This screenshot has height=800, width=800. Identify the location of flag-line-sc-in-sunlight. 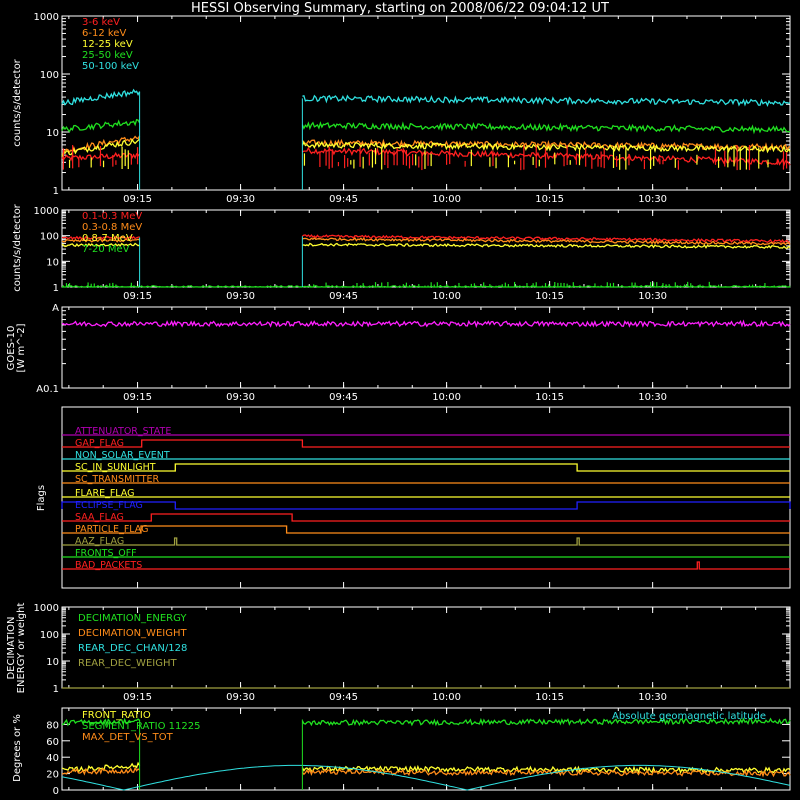
(426, 467).